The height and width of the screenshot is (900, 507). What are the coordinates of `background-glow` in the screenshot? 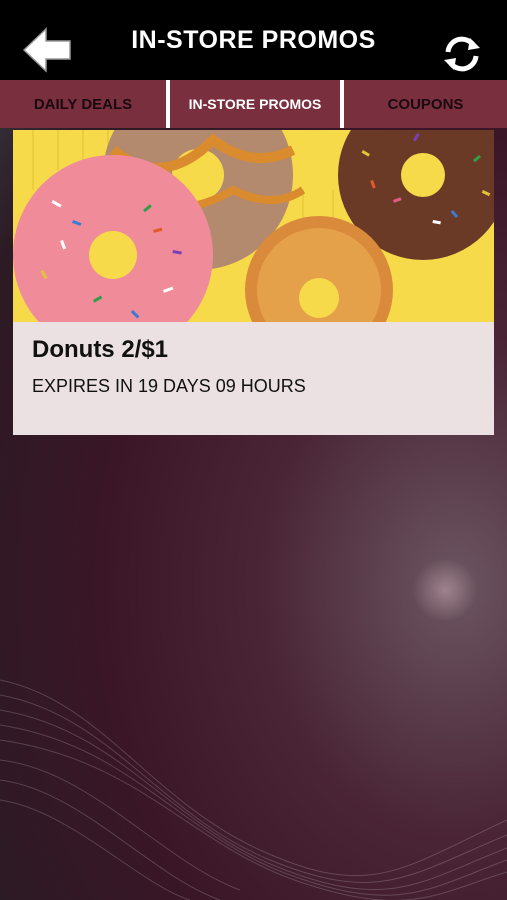 It's located at (445, 590).